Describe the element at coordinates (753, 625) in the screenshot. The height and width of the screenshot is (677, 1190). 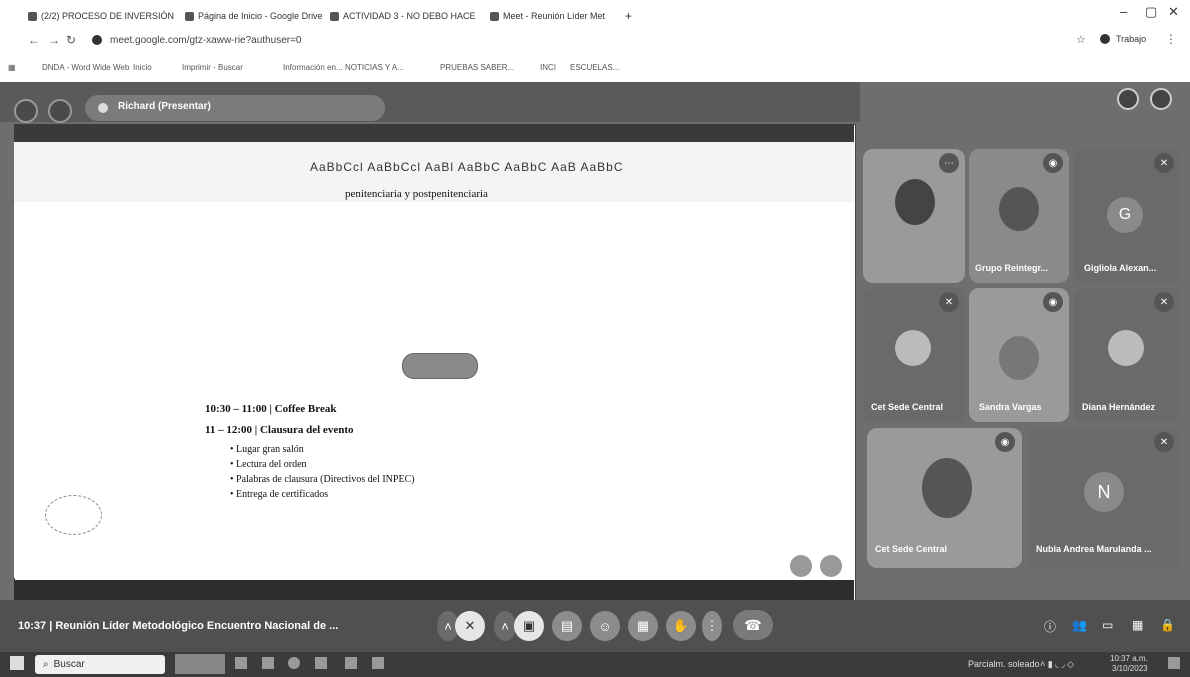
I see `leave-call-button: ☎` at that location.